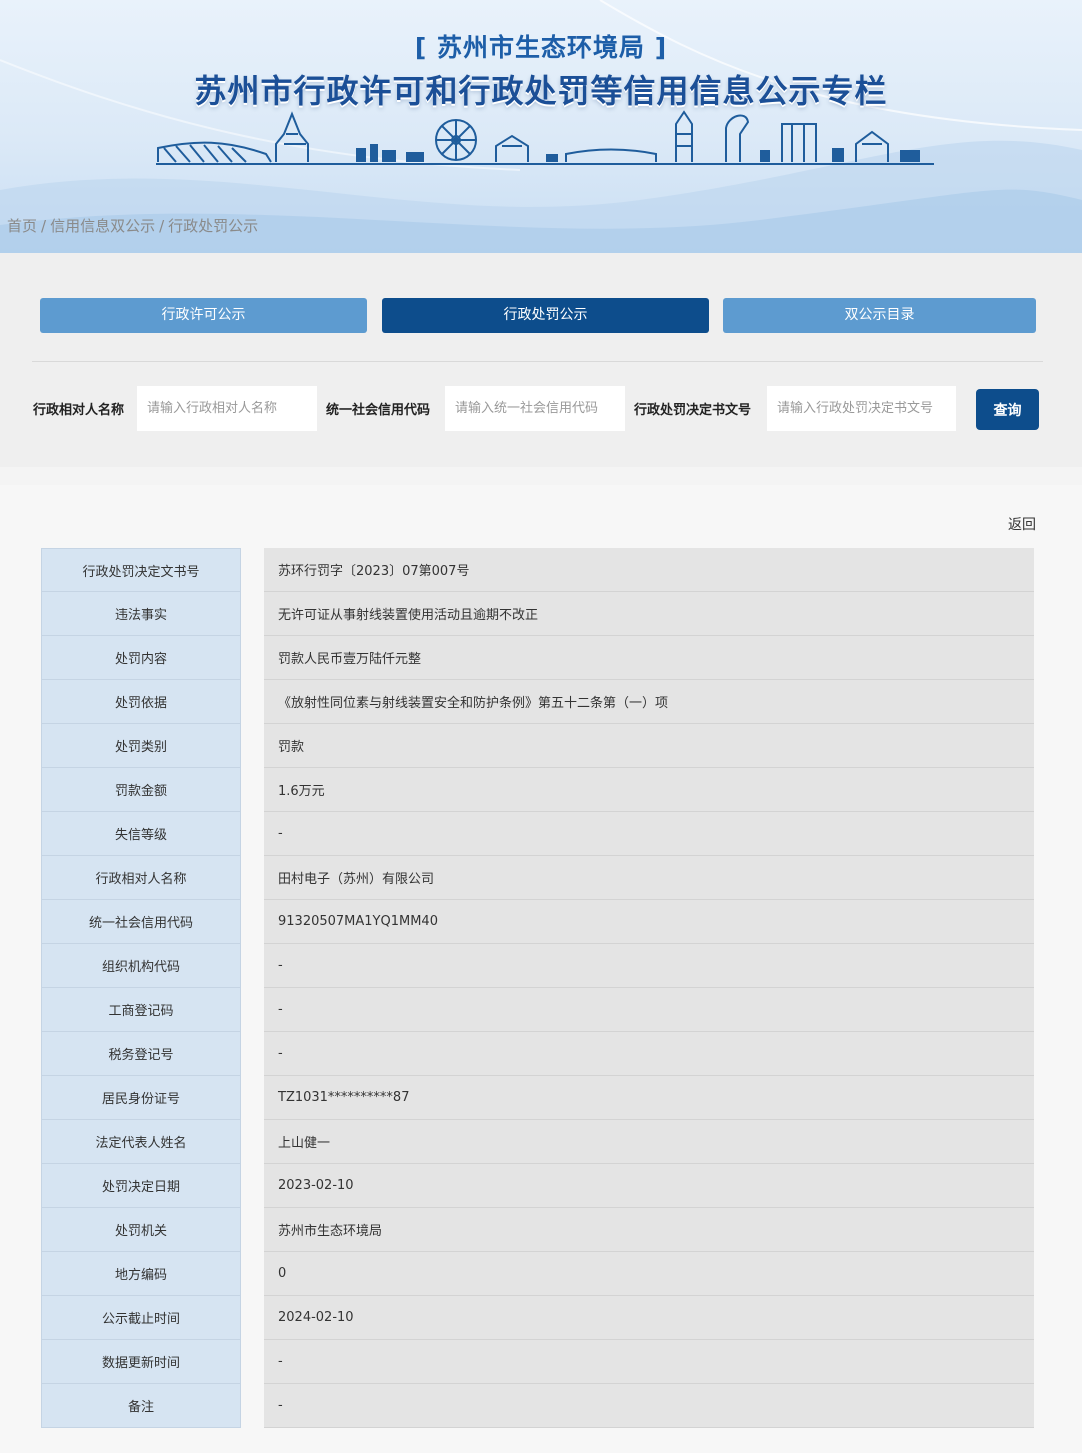  I want to click on field-label: 行政相对人名称, so click(141, 878).